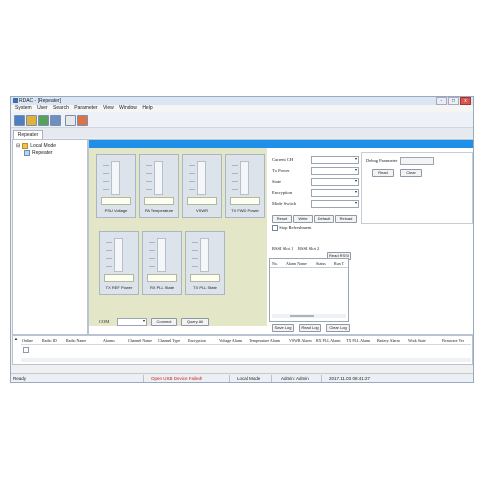  Describe the element at coordinates (309, 290) in the screenshot. I see `alarm-log-table: No. Alarm Name Status Run T` at that location.